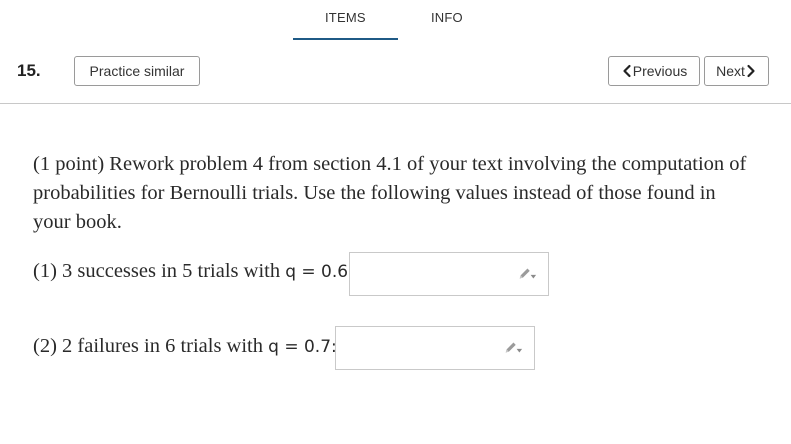 The width and height of the screenshot is (791, 444). What do you see at coordinates (751, 71) in the screenshot?
I see `chevron-right-icon` at bounding box center [751, 71].